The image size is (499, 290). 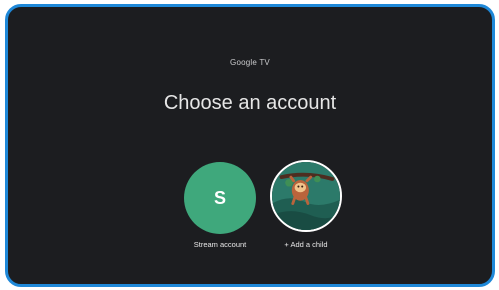 What do you see at coordinates (250, 103) in the screenshot?
I see `page-title: Choose an account` at bounding box center [250, 103].